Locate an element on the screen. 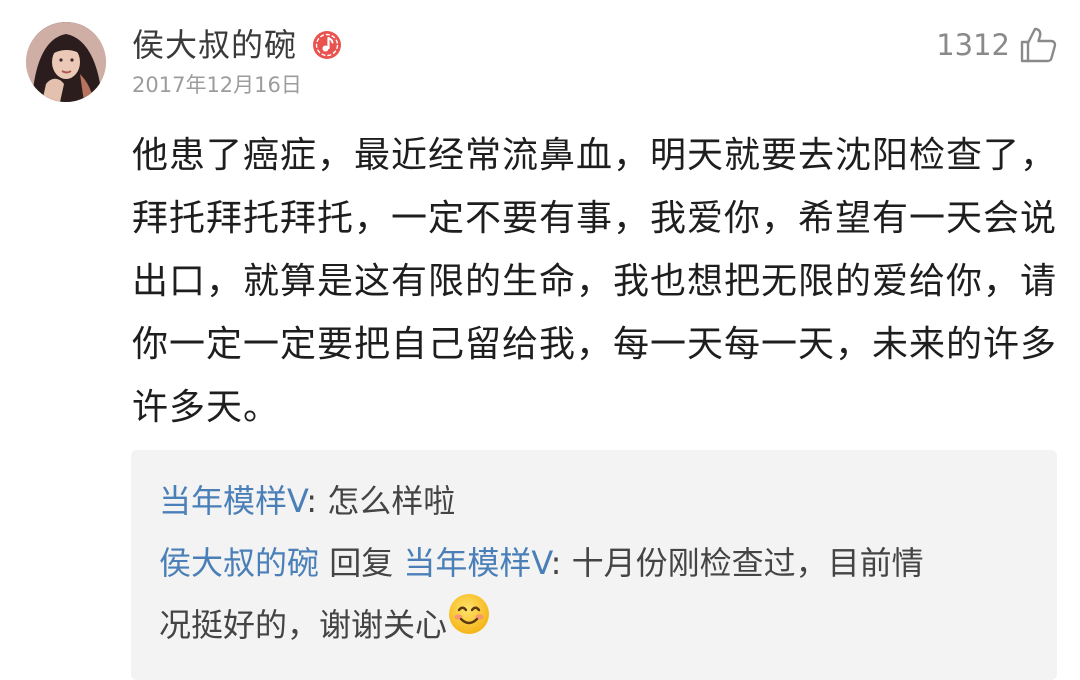 This screenshot has height=680, width=1080. reply-word: 回复 is located at coordinates (361, 563).